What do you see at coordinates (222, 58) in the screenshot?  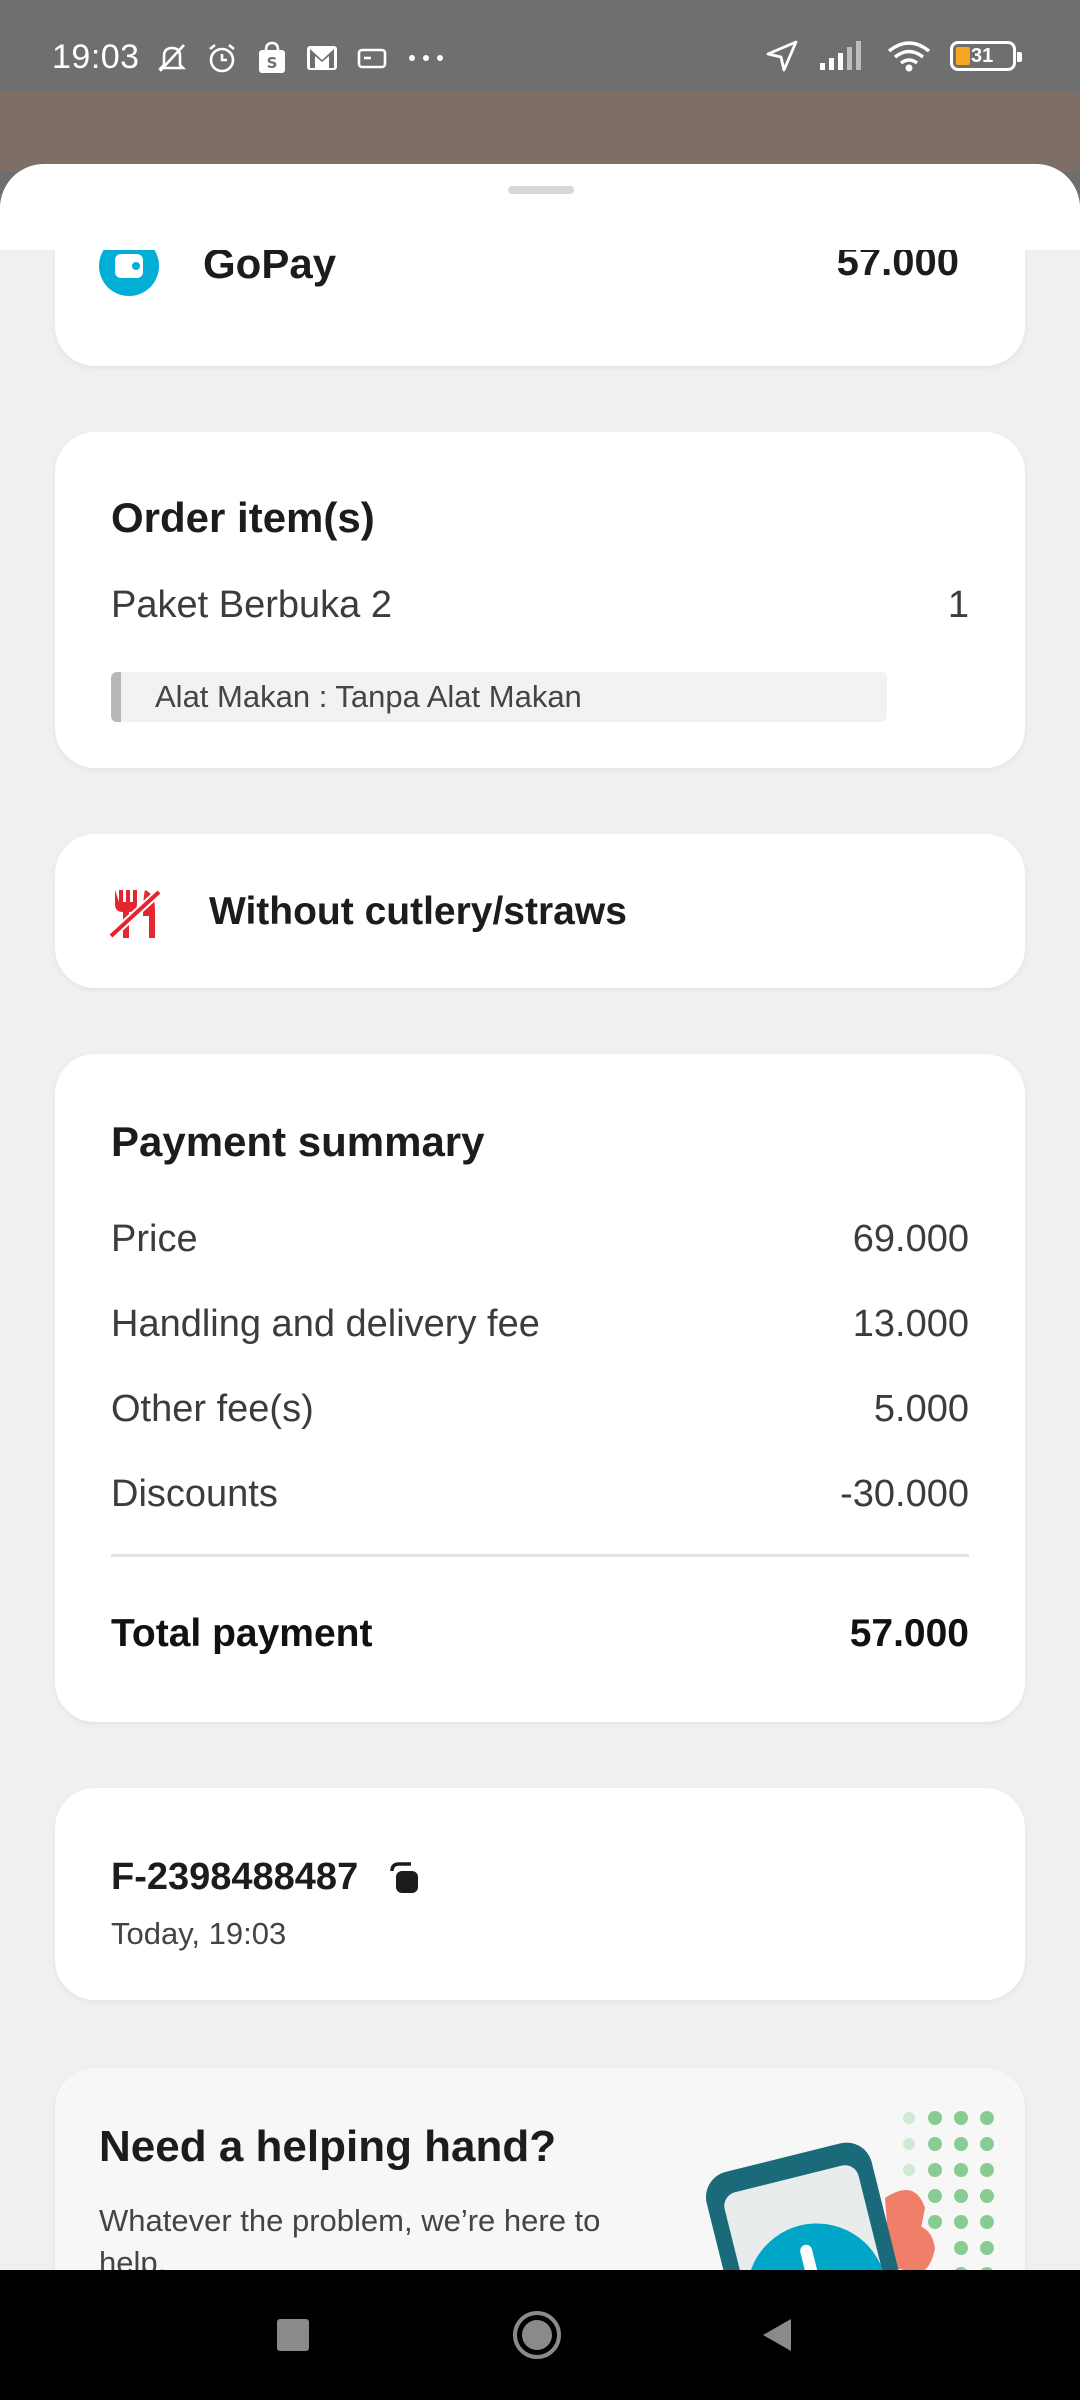 I see `alarm-icon` at bounding box center [222, 58].